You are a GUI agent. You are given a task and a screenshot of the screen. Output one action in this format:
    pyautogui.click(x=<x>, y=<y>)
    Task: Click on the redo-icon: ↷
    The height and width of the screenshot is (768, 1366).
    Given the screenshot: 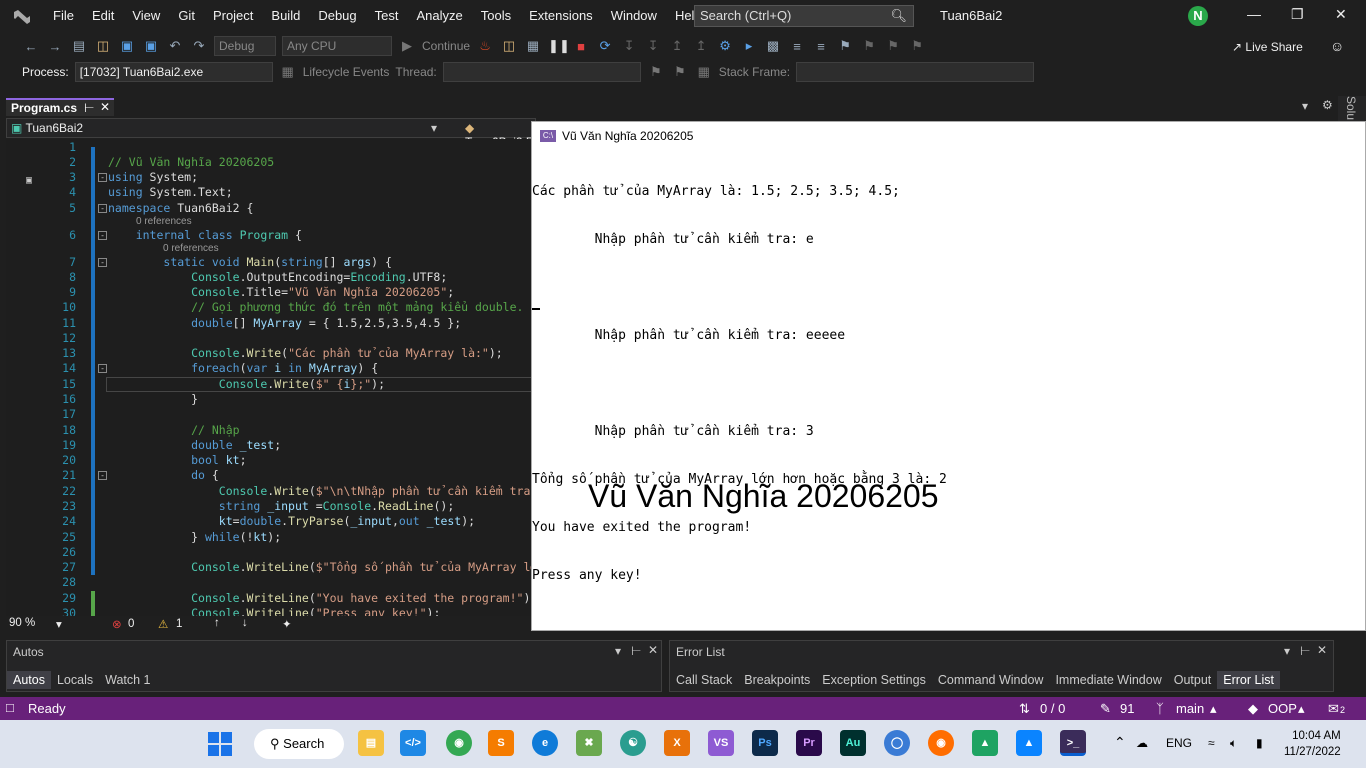 What is the action you would take?
    pyautogui.click(x=199, y=46)
    